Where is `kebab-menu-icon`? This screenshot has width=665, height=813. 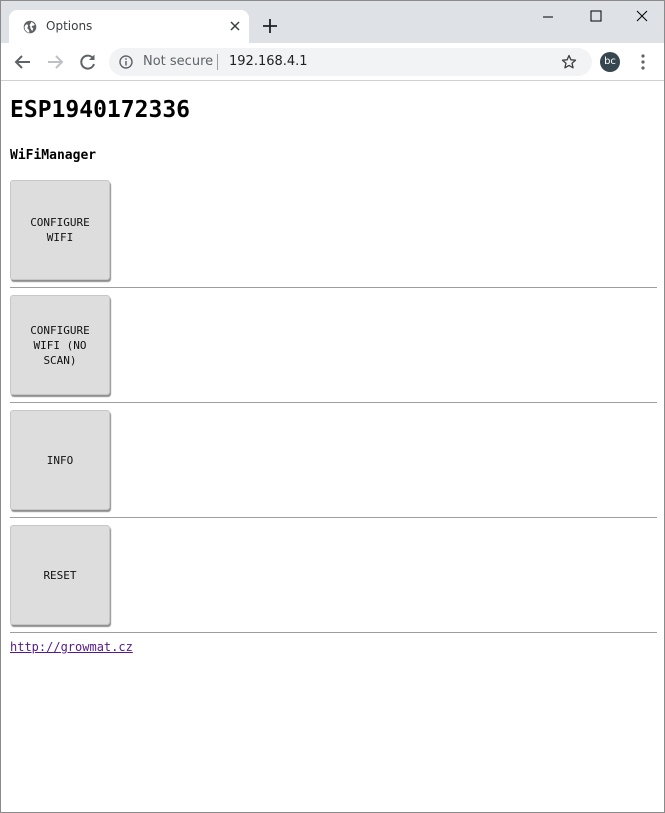 kebab-menu-icon is located at coordinates (643, 62).